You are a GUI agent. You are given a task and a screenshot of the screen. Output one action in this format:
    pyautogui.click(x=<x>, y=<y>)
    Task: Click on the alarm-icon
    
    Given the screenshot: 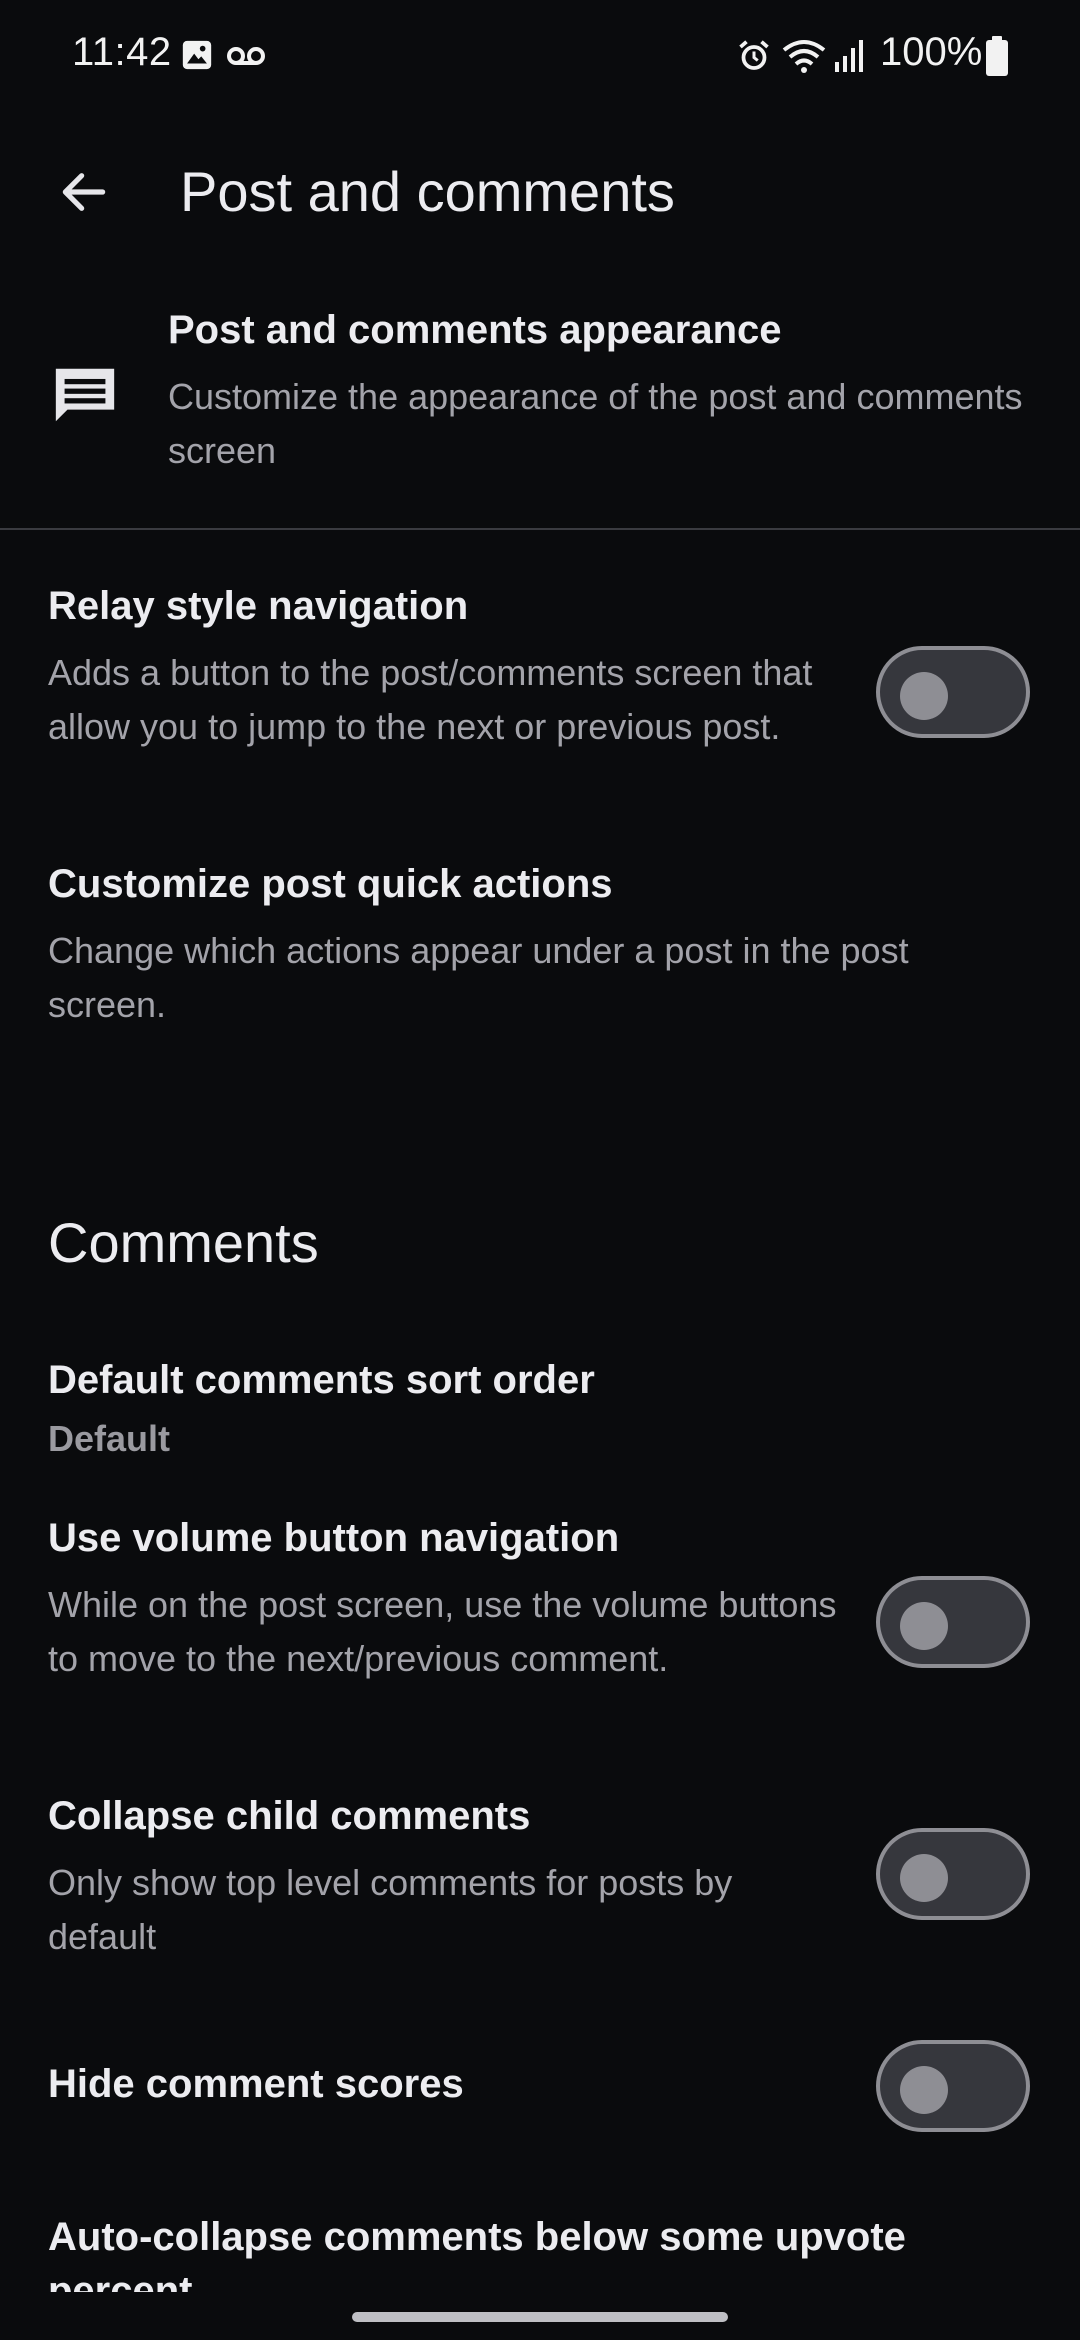 What is the action you would take?
    pyautogui.click(x=754, y=55)
    